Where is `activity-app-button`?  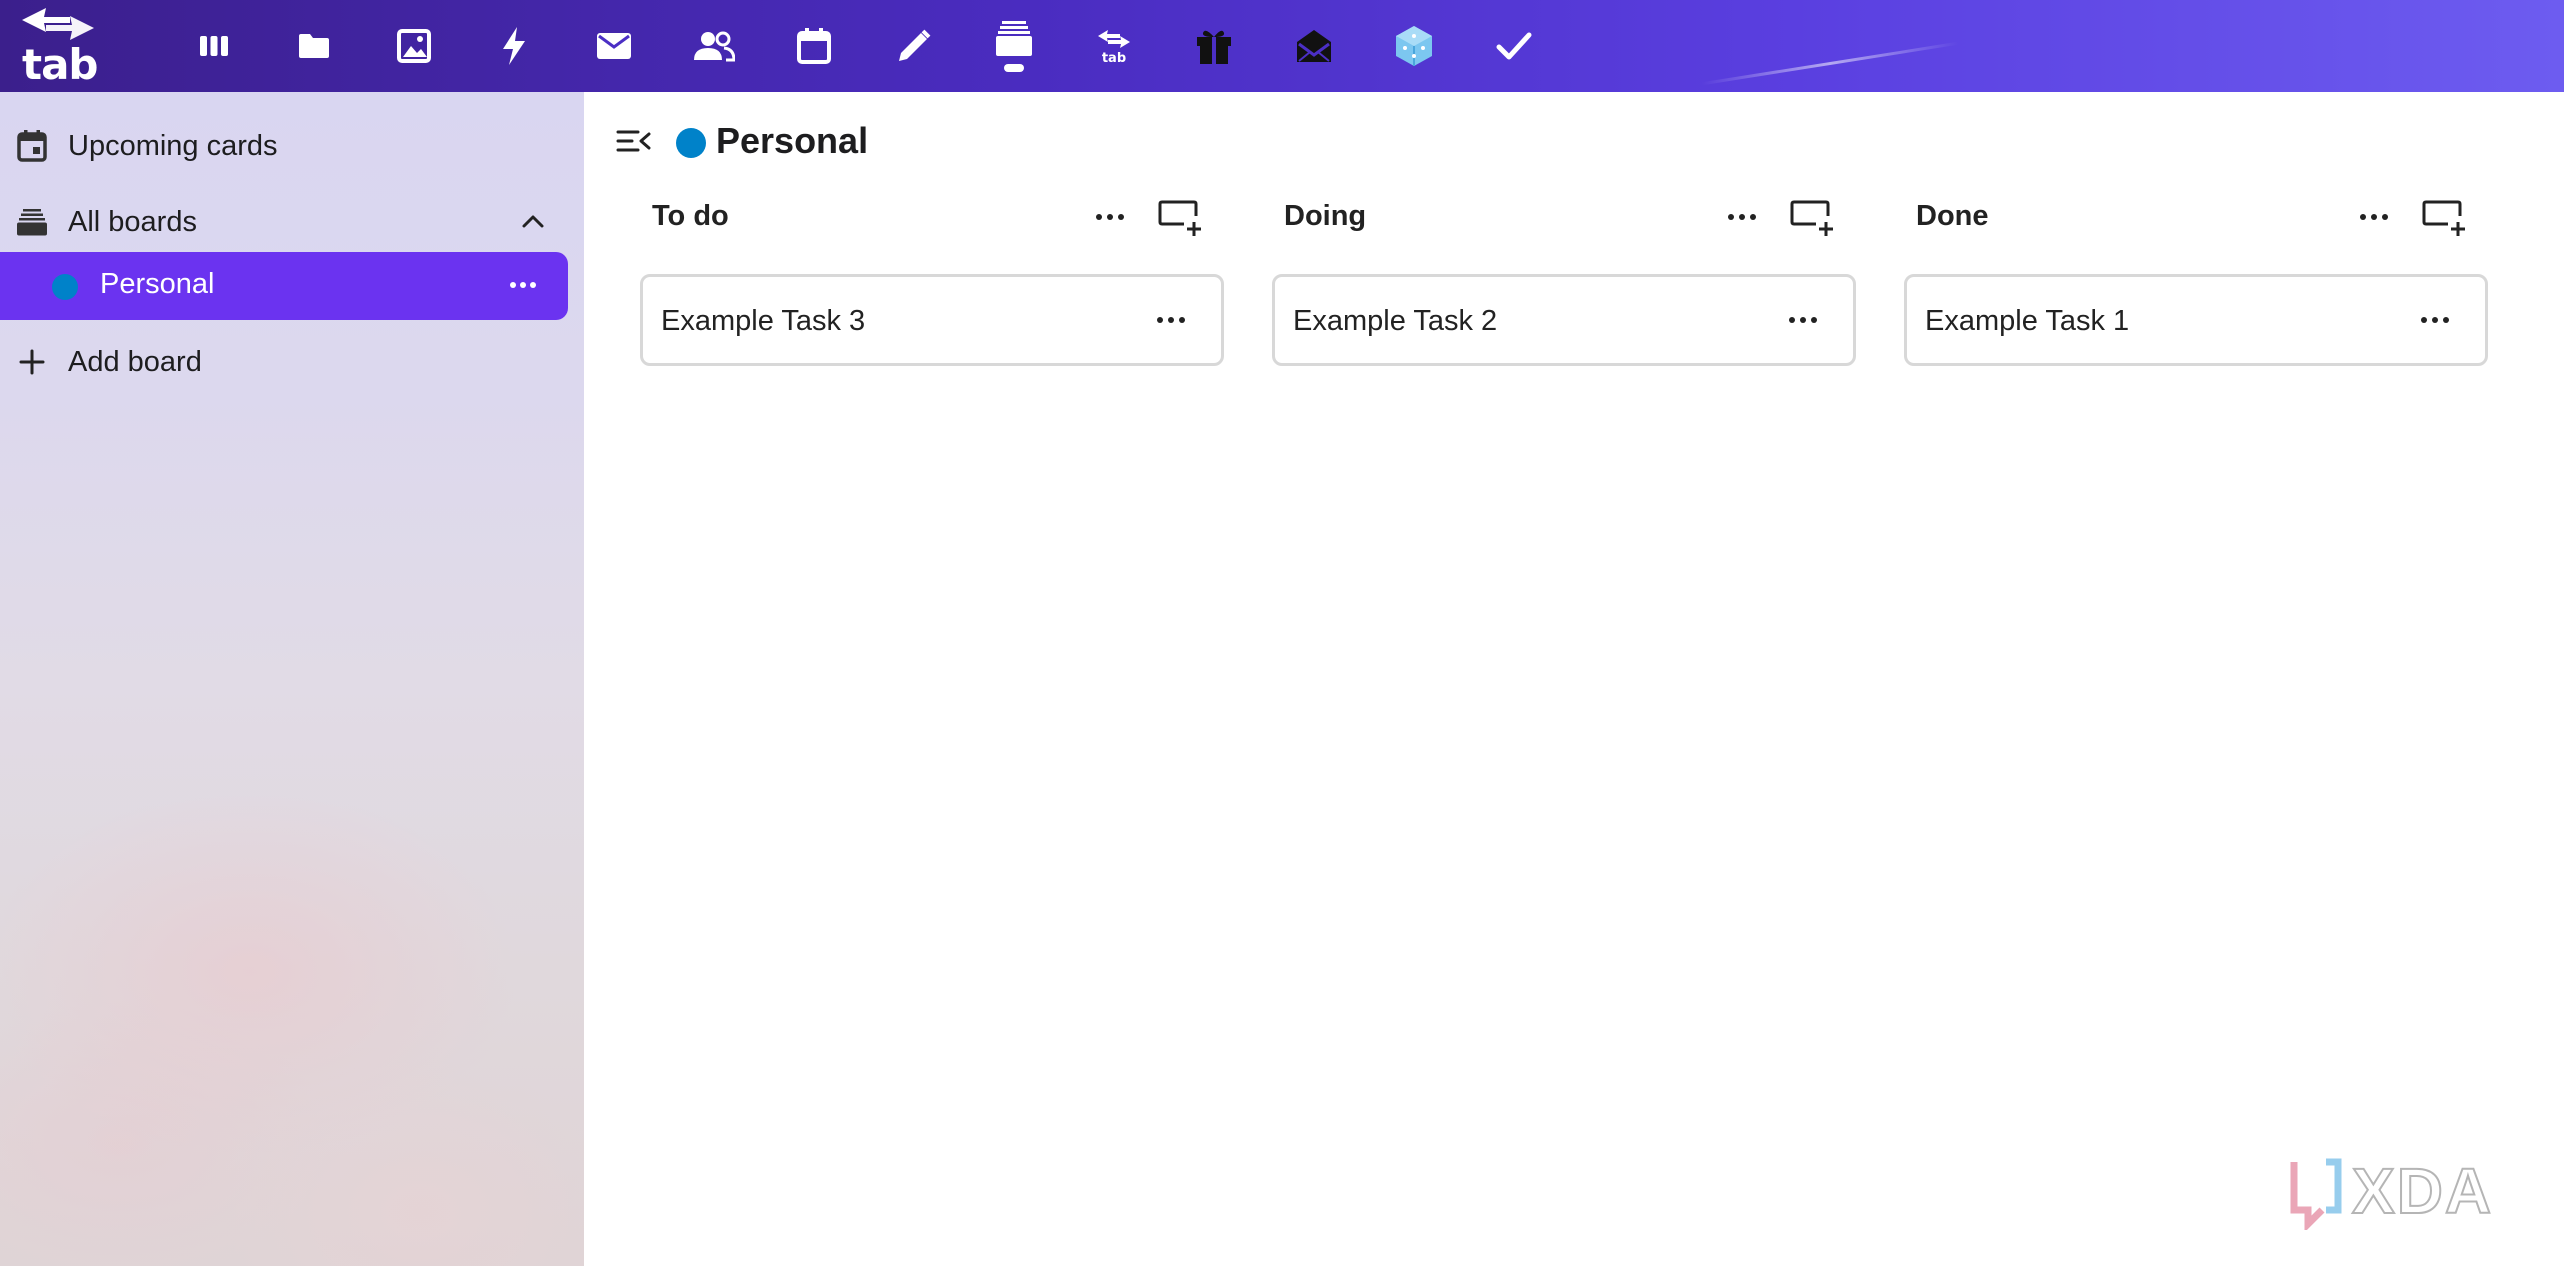 activity-app-button is located at coordinates (514, 46).